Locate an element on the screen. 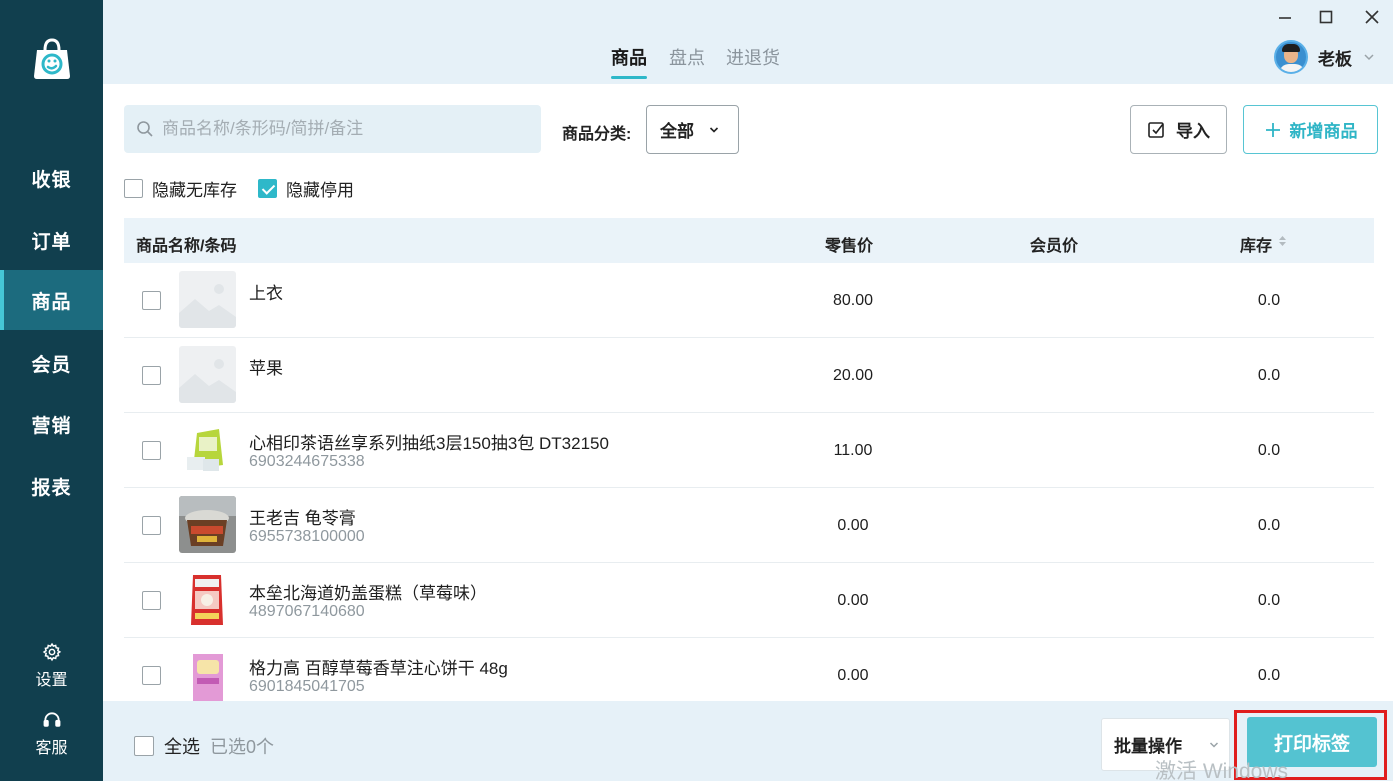 The image size is (1393, 781). plus-icon is located at coordinates (1272, 129).